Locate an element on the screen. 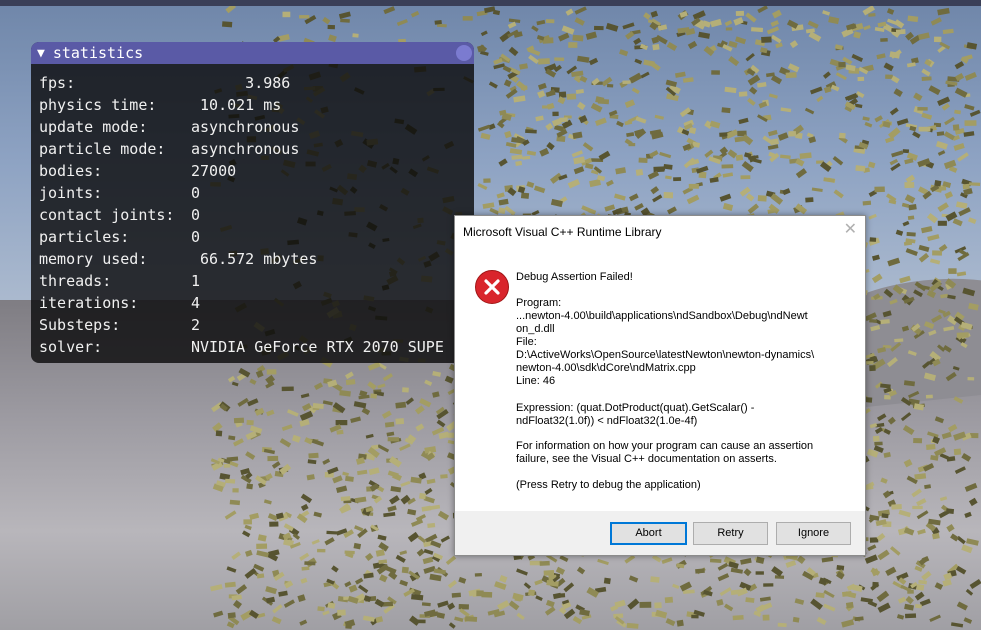  stat-row: physics time: 10.021 ms is located at coordinates (160, 105).